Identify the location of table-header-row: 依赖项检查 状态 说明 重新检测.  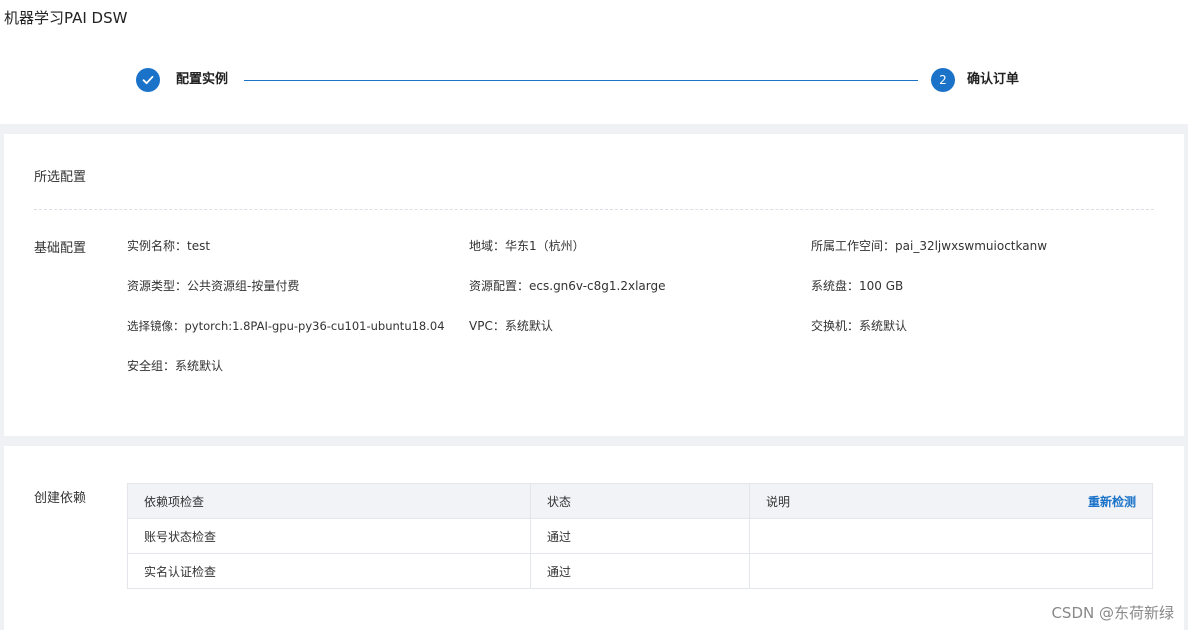
(640, 501).